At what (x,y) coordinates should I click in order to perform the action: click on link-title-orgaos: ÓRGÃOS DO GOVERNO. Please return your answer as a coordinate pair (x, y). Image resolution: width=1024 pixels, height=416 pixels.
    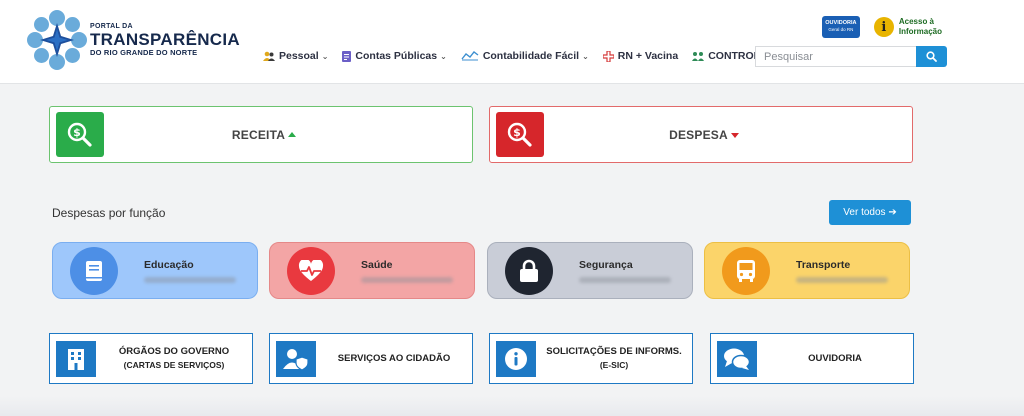
    Looking at the image, I should click on (174, 352).